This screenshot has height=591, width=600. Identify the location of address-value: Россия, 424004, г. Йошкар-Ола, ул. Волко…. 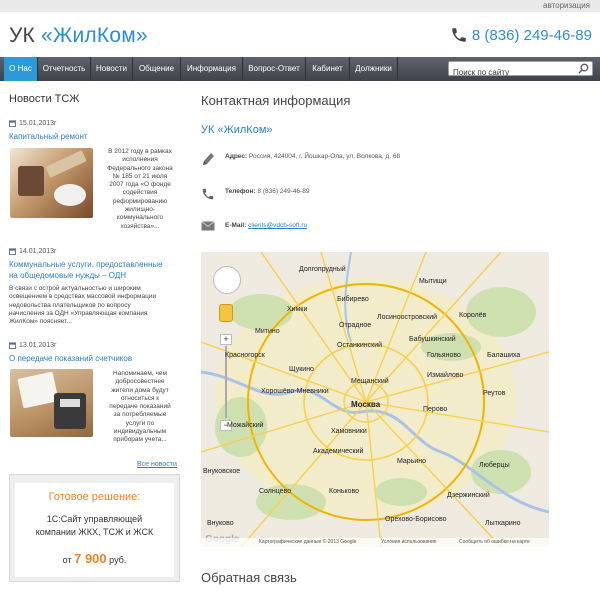
(324, 156).